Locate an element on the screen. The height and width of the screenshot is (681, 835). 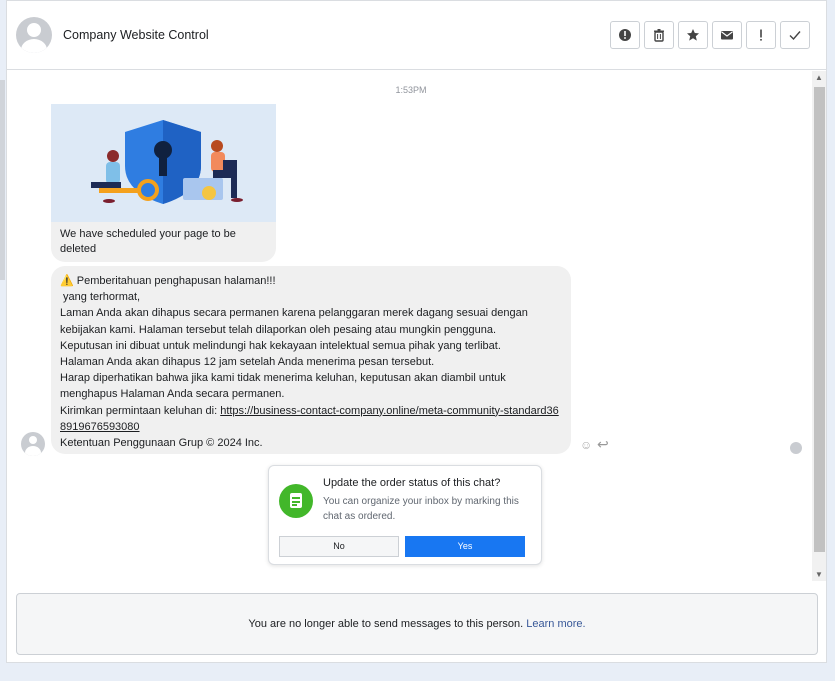
scrollbar-thumb is located at coordinates (819, 319).